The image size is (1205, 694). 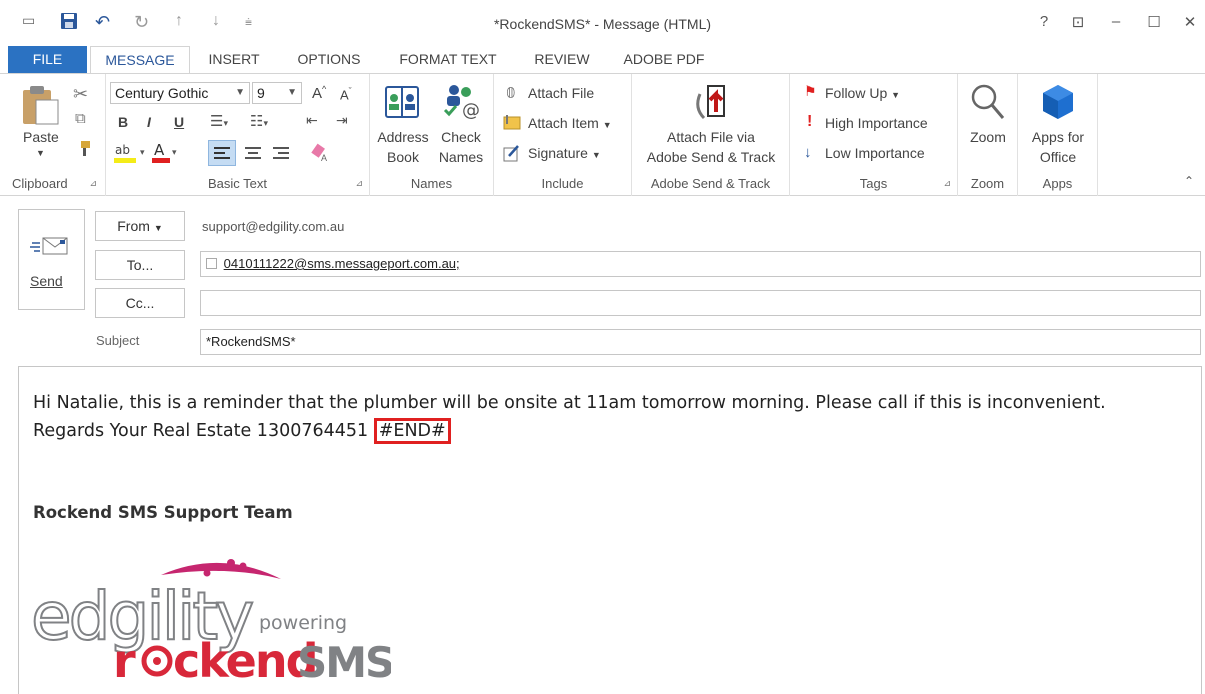 I want to click on send-label: Send, so click(x=46, y=281).